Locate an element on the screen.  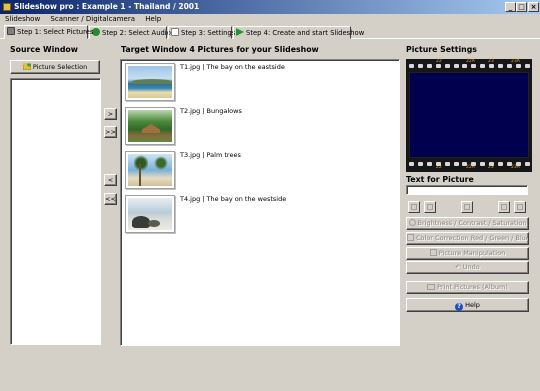
source-list is located at coordinates (55, 211).